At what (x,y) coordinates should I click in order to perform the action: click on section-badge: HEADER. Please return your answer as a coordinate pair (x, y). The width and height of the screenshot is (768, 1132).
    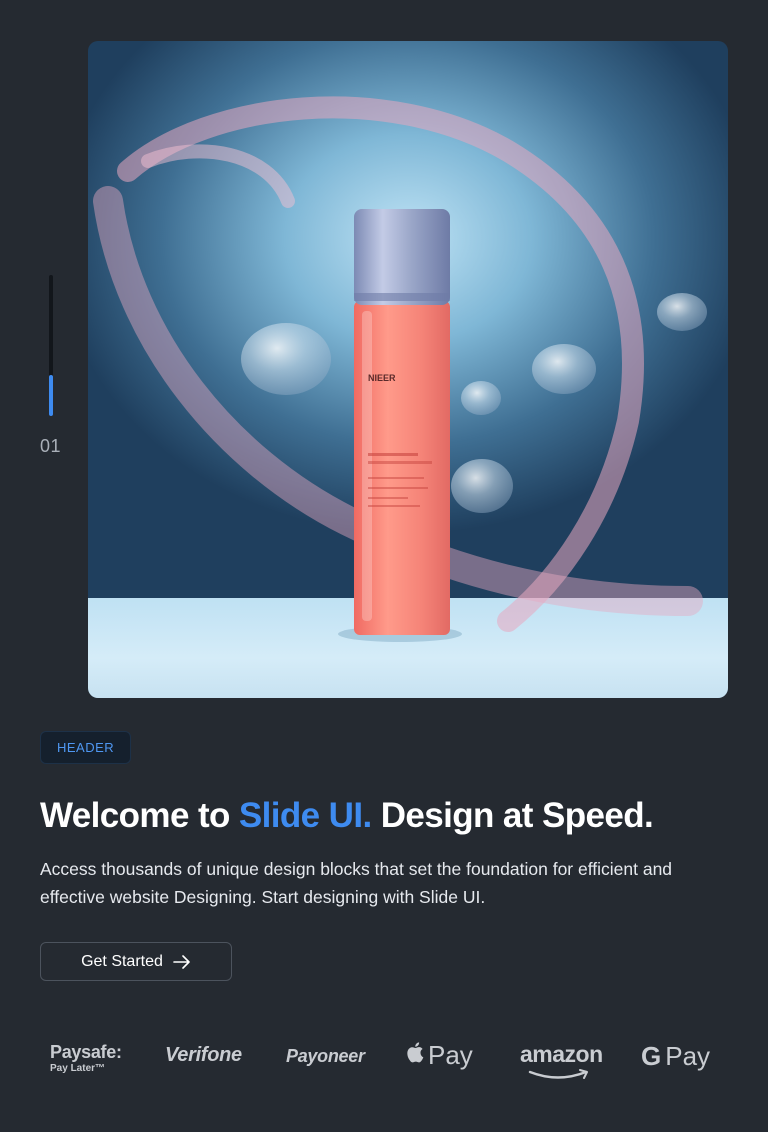
    Looking at the image, I should click on (86, 747).